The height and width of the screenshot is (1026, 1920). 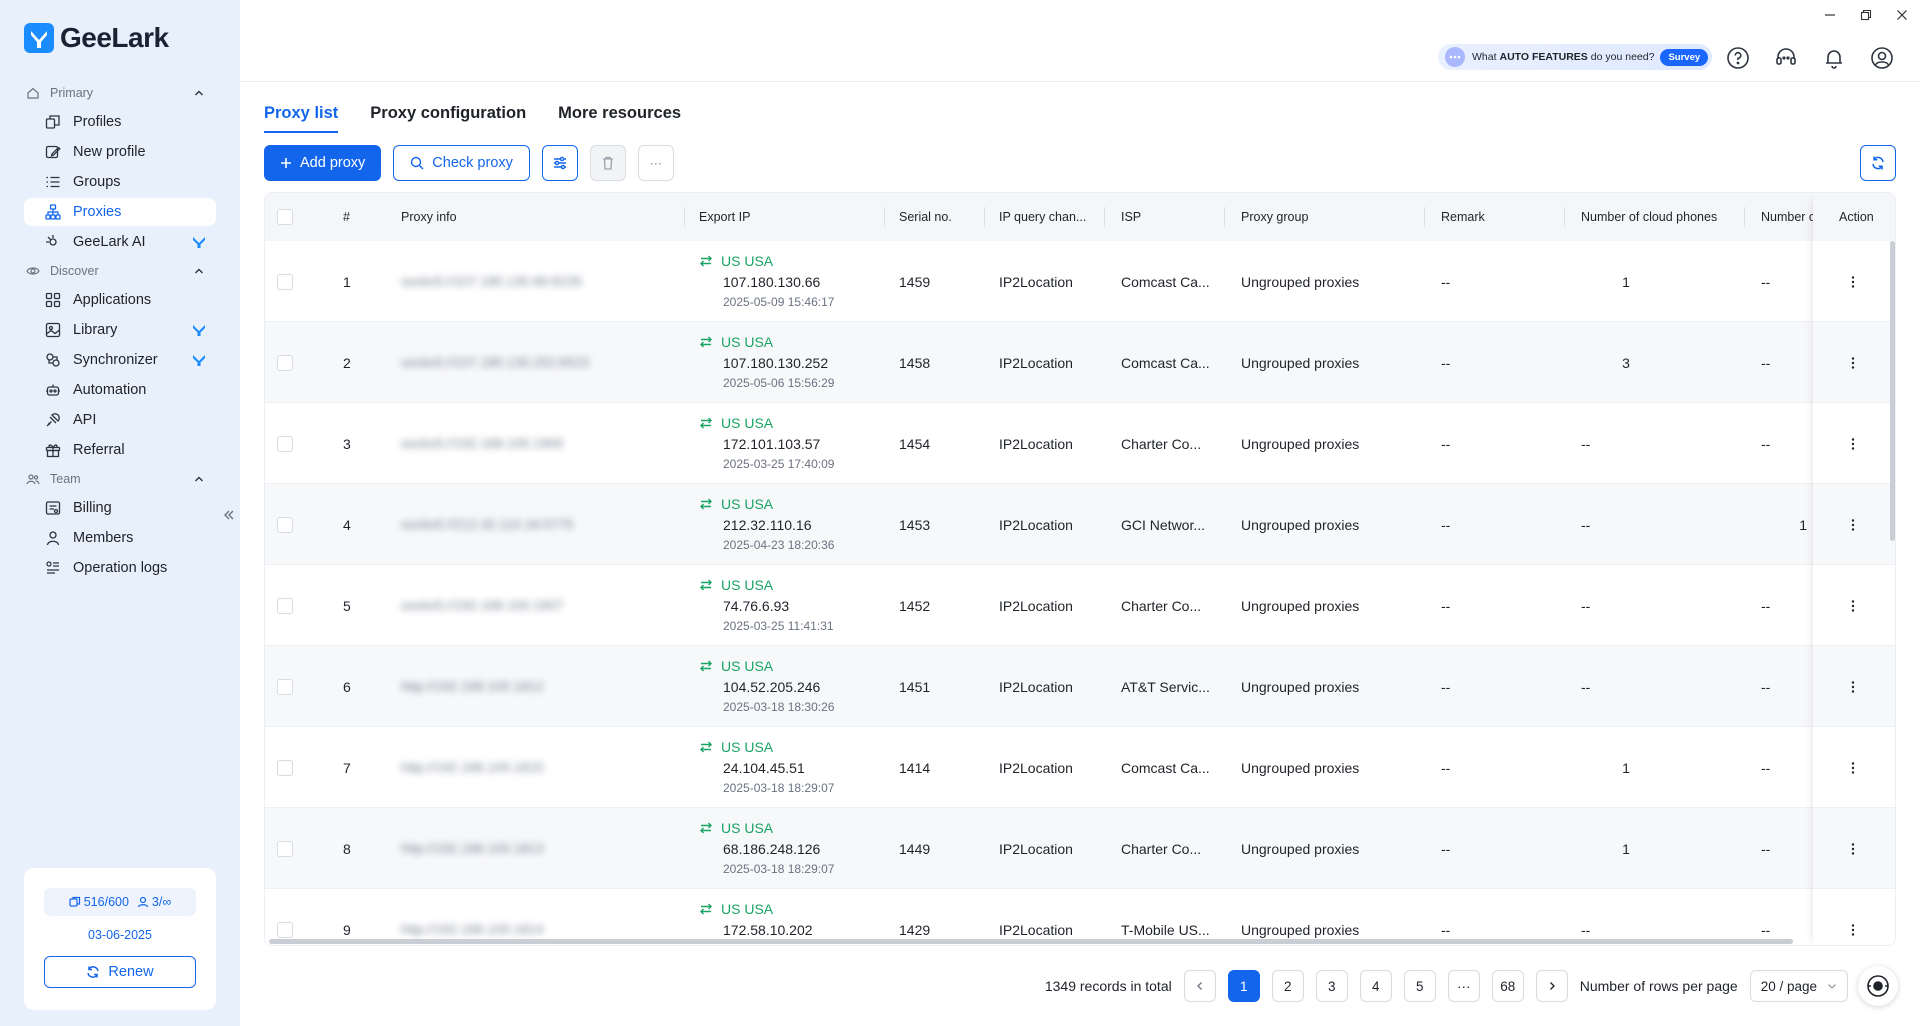 What do you see at coordinates (120, 242) in the screenshot?
I see `sidebar-item-geelark-ai: GeeLark AI` at bounding box center [120, 242].